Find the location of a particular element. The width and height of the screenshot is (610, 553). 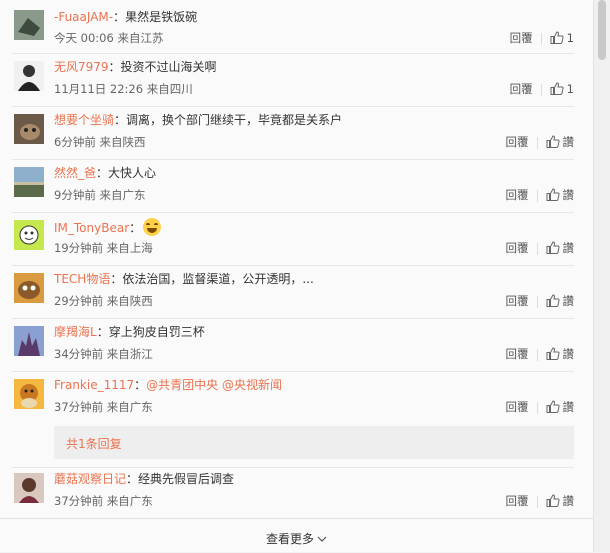

comment-text: ：大快人心 is located at coordinates (126, 173).